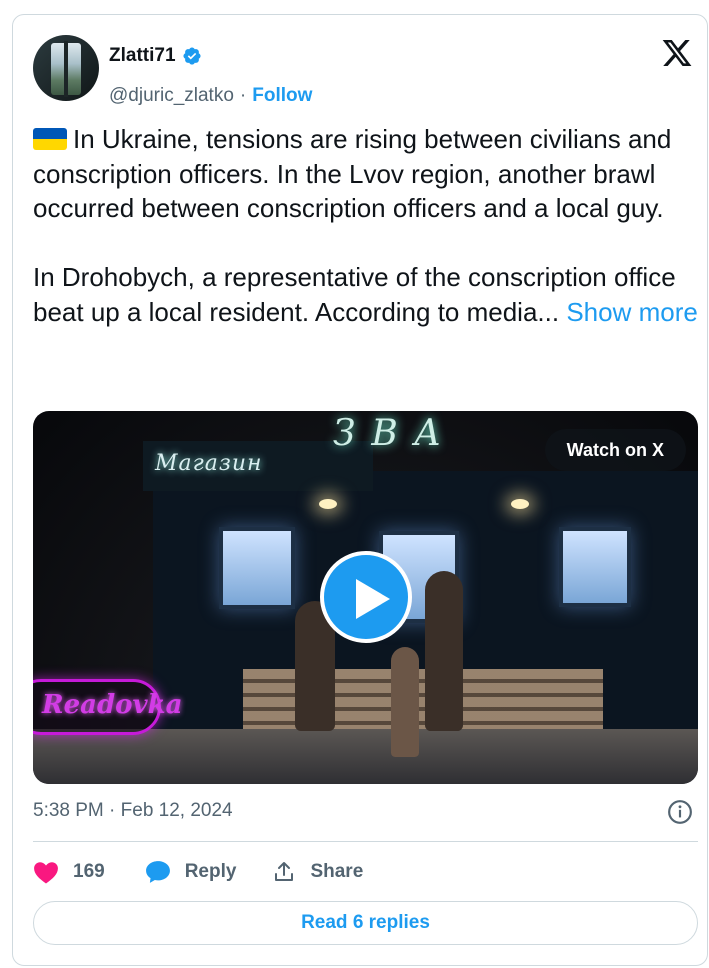  Describe the element at coordinates (365, 841) in the screenshot. I see `divider` at that location.